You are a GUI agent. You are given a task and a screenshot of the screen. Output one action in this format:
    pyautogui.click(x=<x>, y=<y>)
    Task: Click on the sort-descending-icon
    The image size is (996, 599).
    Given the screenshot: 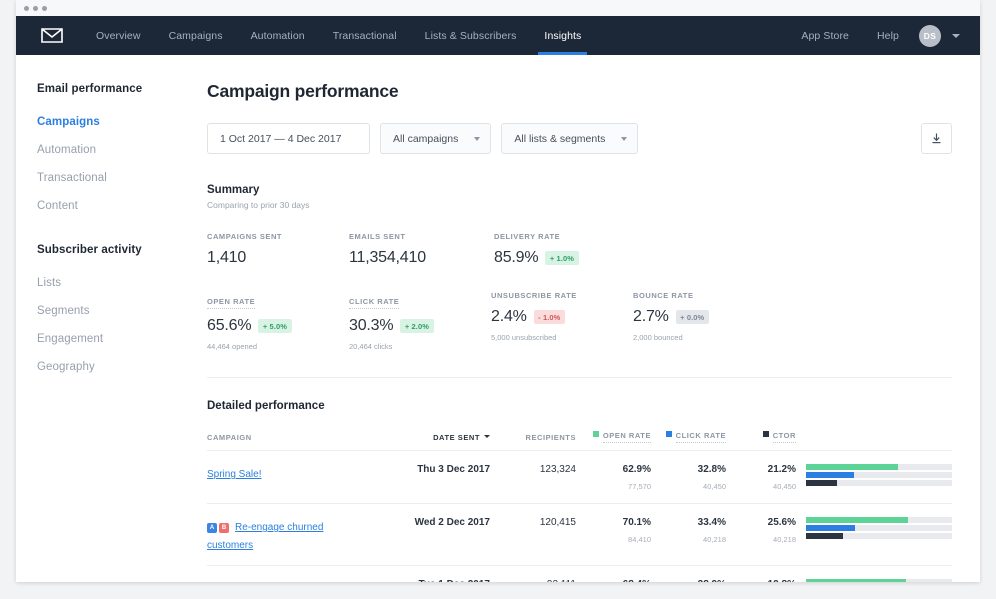 What is the action you would take?
    pyautogui.click(x=487, y=436)
    